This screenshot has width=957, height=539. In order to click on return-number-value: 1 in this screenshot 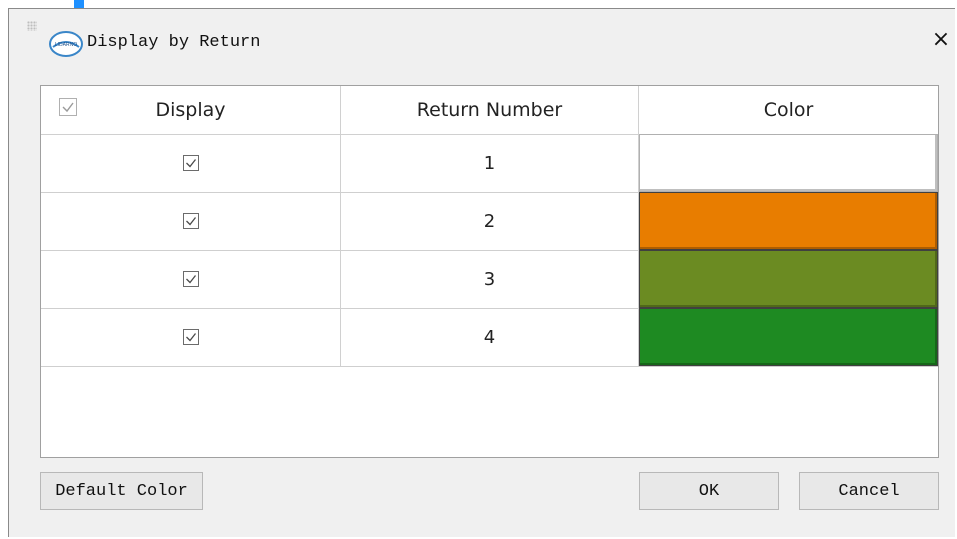, I will do `click(489, 163)`.